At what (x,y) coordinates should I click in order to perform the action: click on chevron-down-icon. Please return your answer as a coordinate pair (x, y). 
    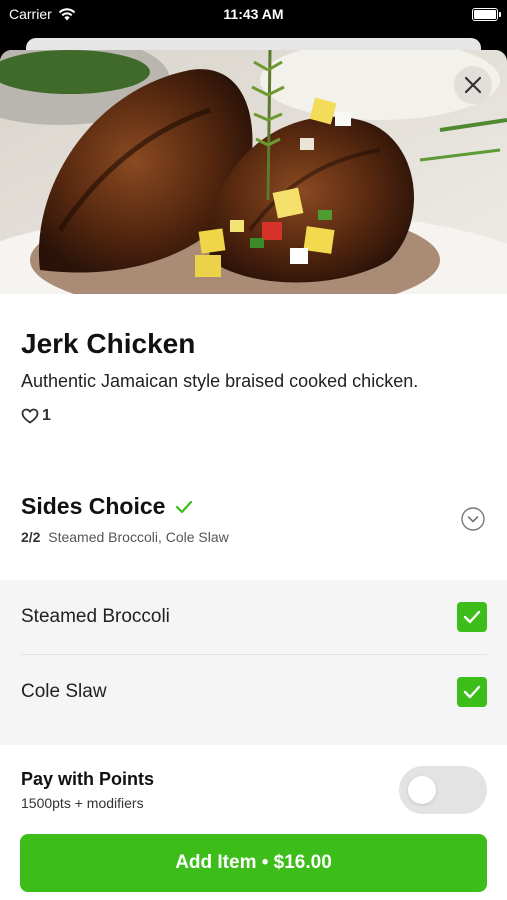
    Looking at the image, I should click on (473, 519).